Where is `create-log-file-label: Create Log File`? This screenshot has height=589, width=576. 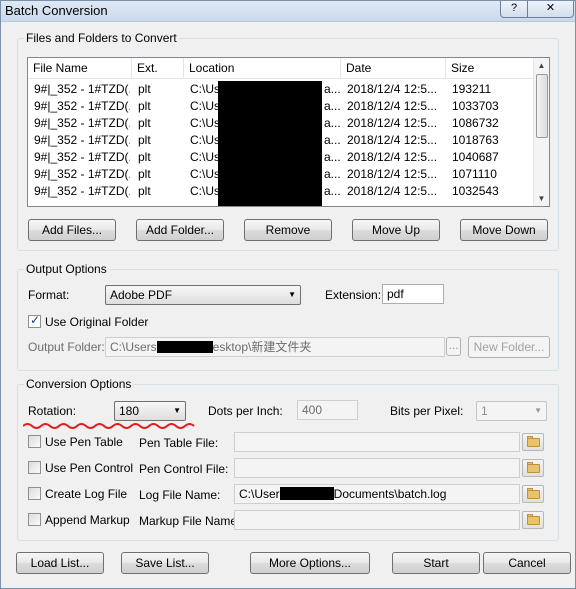 create-log-file-label: Create Log File is located at coordinates (86, 494).